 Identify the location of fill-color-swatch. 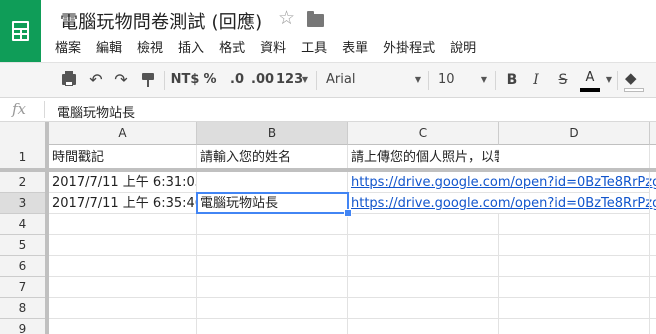
(634, 90).